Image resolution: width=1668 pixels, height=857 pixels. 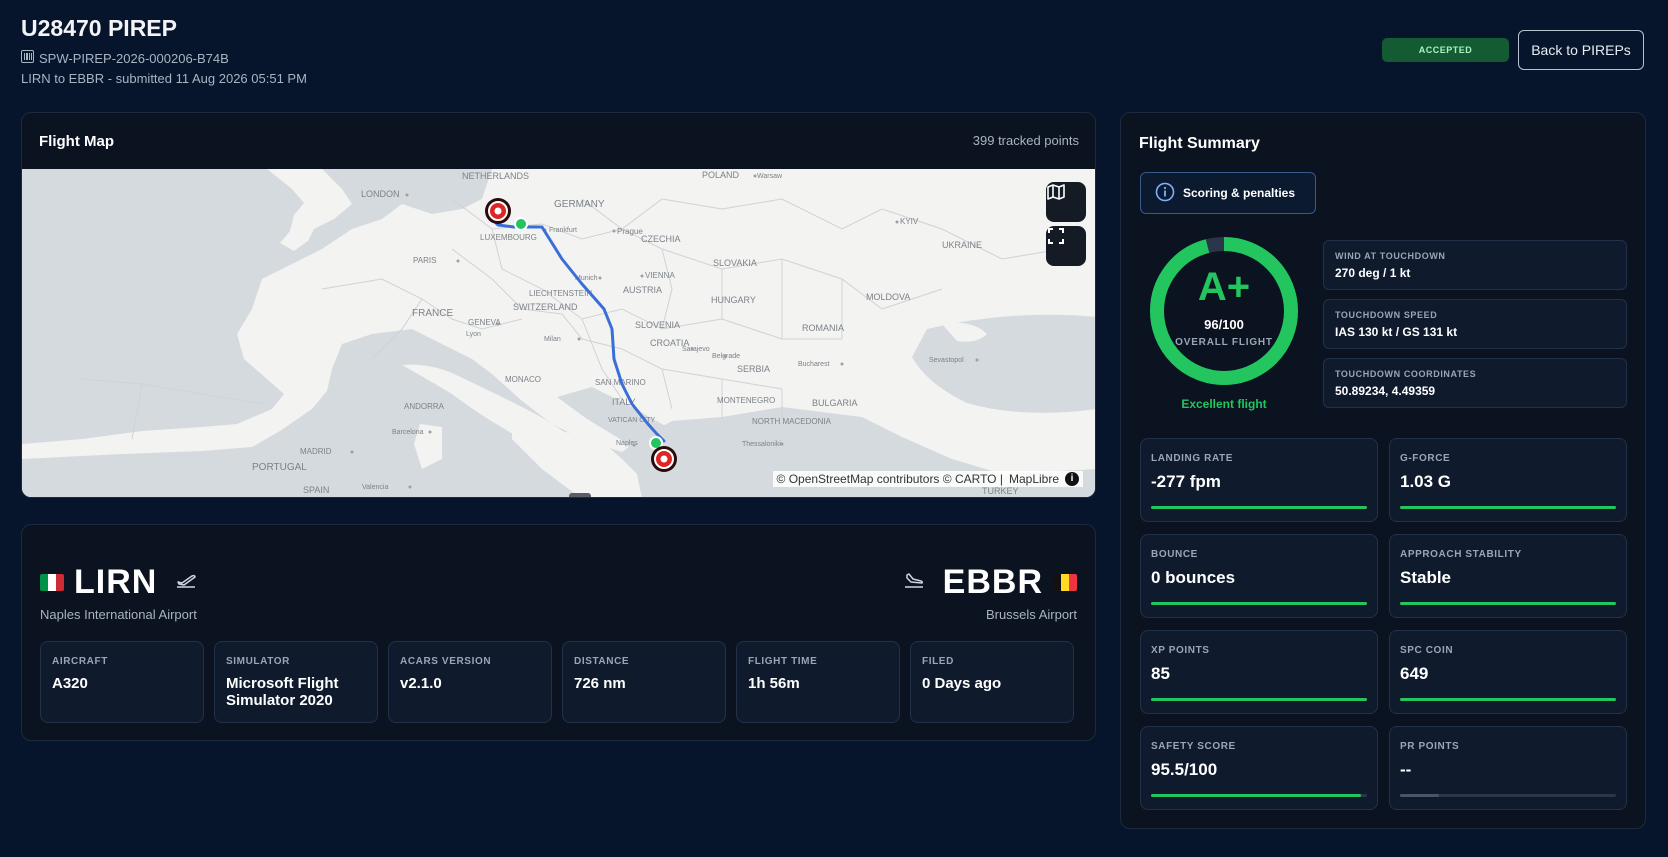 I want to click on destination-marker-icon, so click(x=498, y=211).